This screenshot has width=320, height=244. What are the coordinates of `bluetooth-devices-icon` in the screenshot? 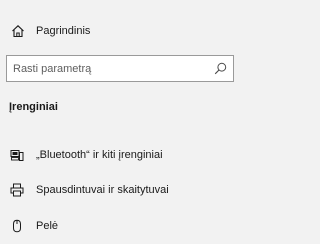 It's located at (17, 155).